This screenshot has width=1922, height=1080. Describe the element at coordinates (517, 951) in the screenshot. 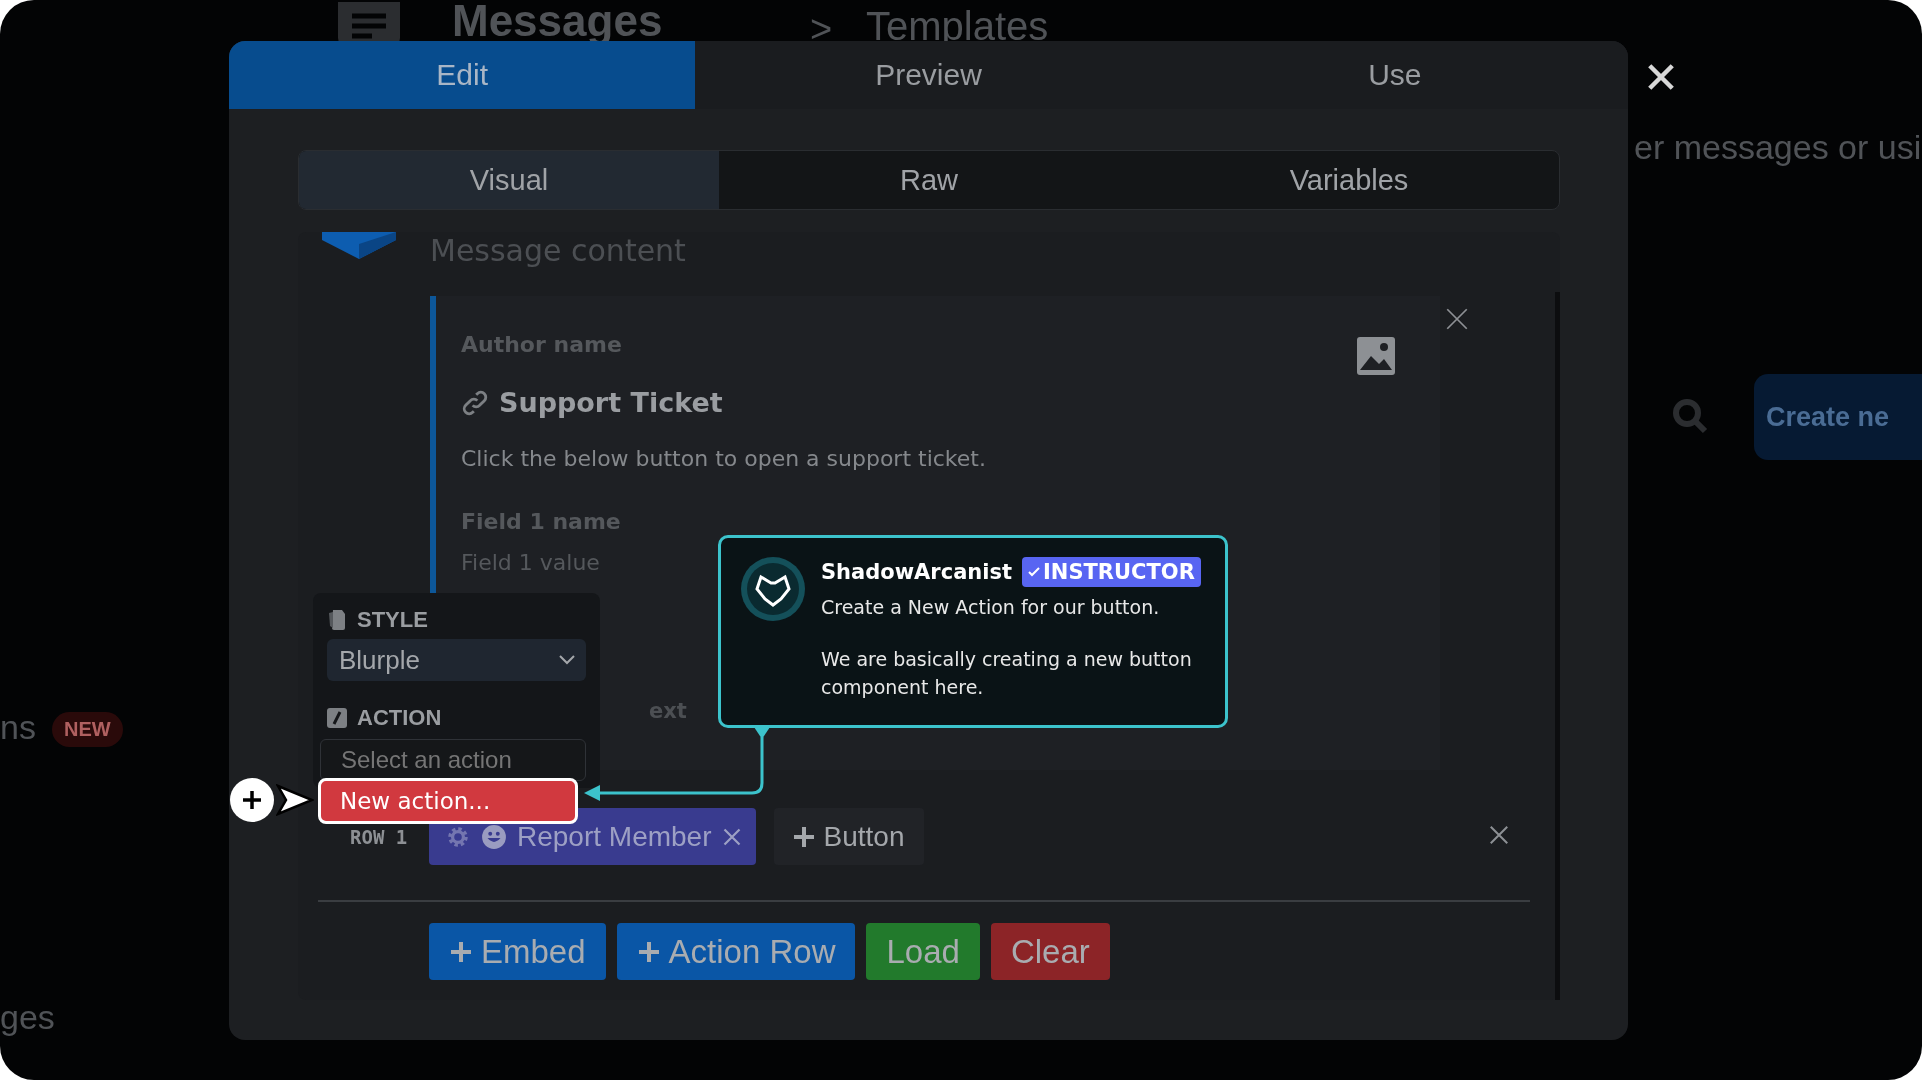

I see `toolbar-button: Embed` at that location.